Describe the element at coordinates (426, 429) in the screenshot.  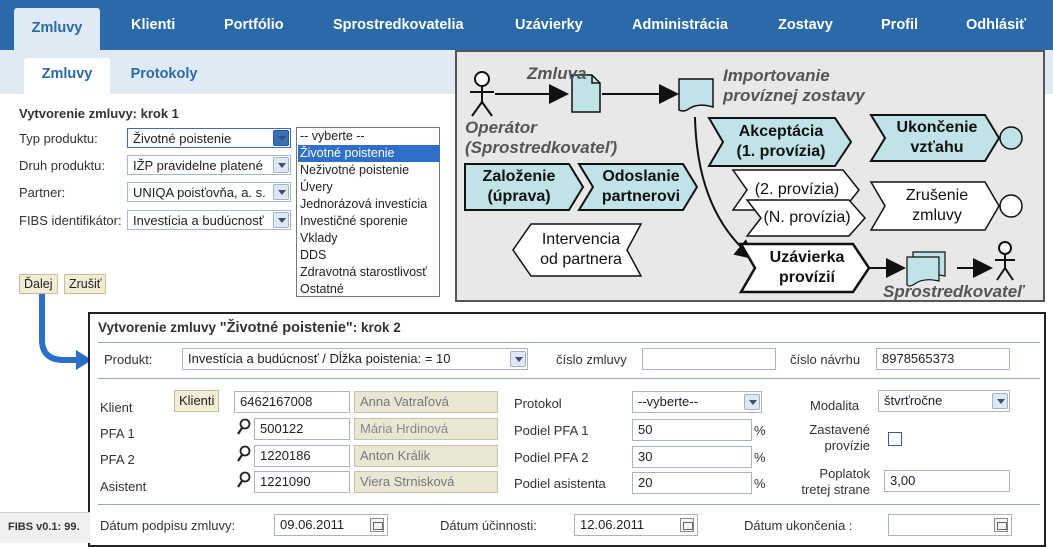
I see `pfa1-name: Mária Hrdinová` at that location.